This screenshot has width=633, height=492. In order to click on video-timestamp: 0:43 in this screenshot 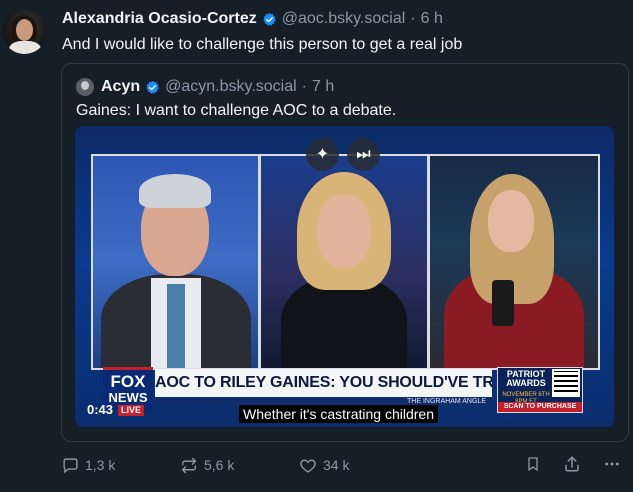, I will do `click(100, 409)`.